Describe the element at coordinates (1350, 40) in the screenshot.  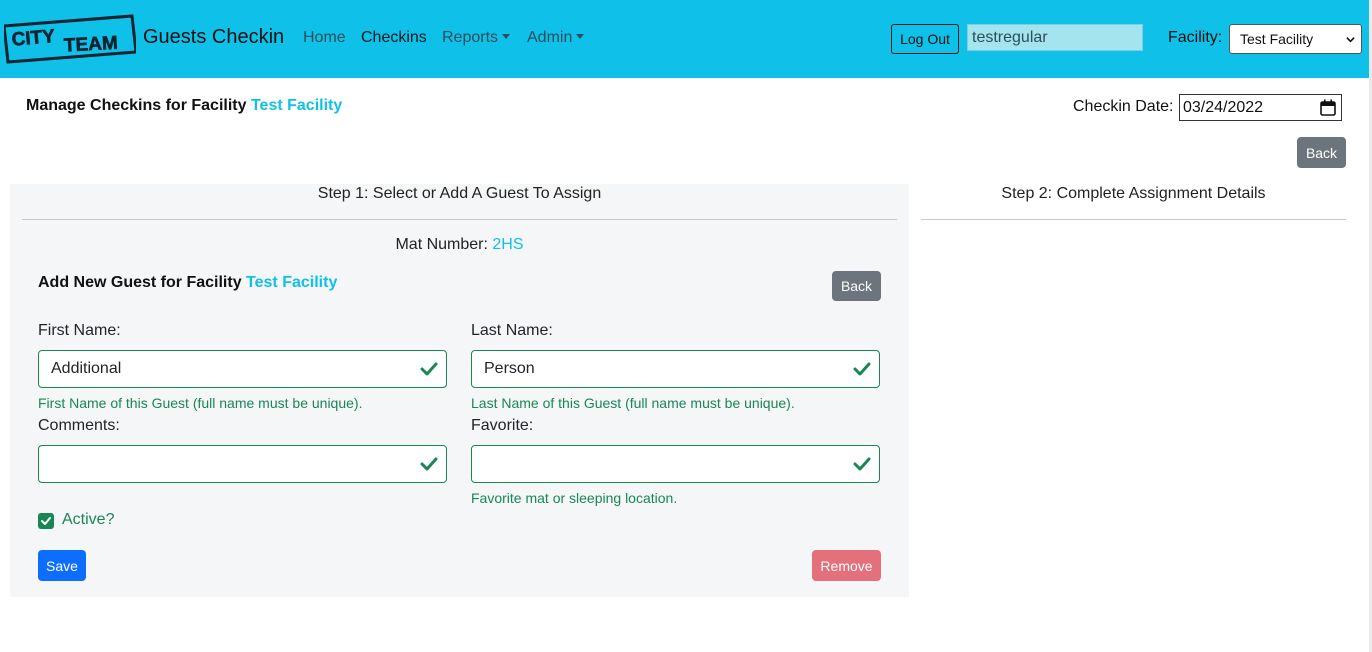
I see `chevron-down-icon` at that location.